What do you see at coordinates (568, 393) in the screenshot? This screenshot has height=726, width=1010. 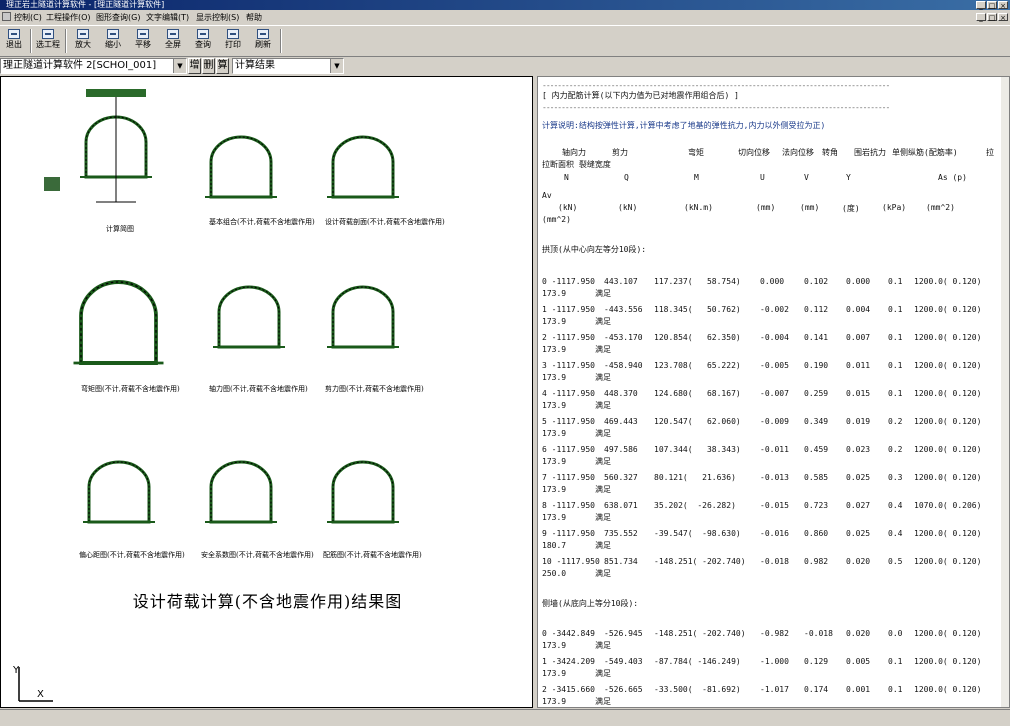 I see `table-cell: 4 -1117.950` at bounding box center [568, 393].